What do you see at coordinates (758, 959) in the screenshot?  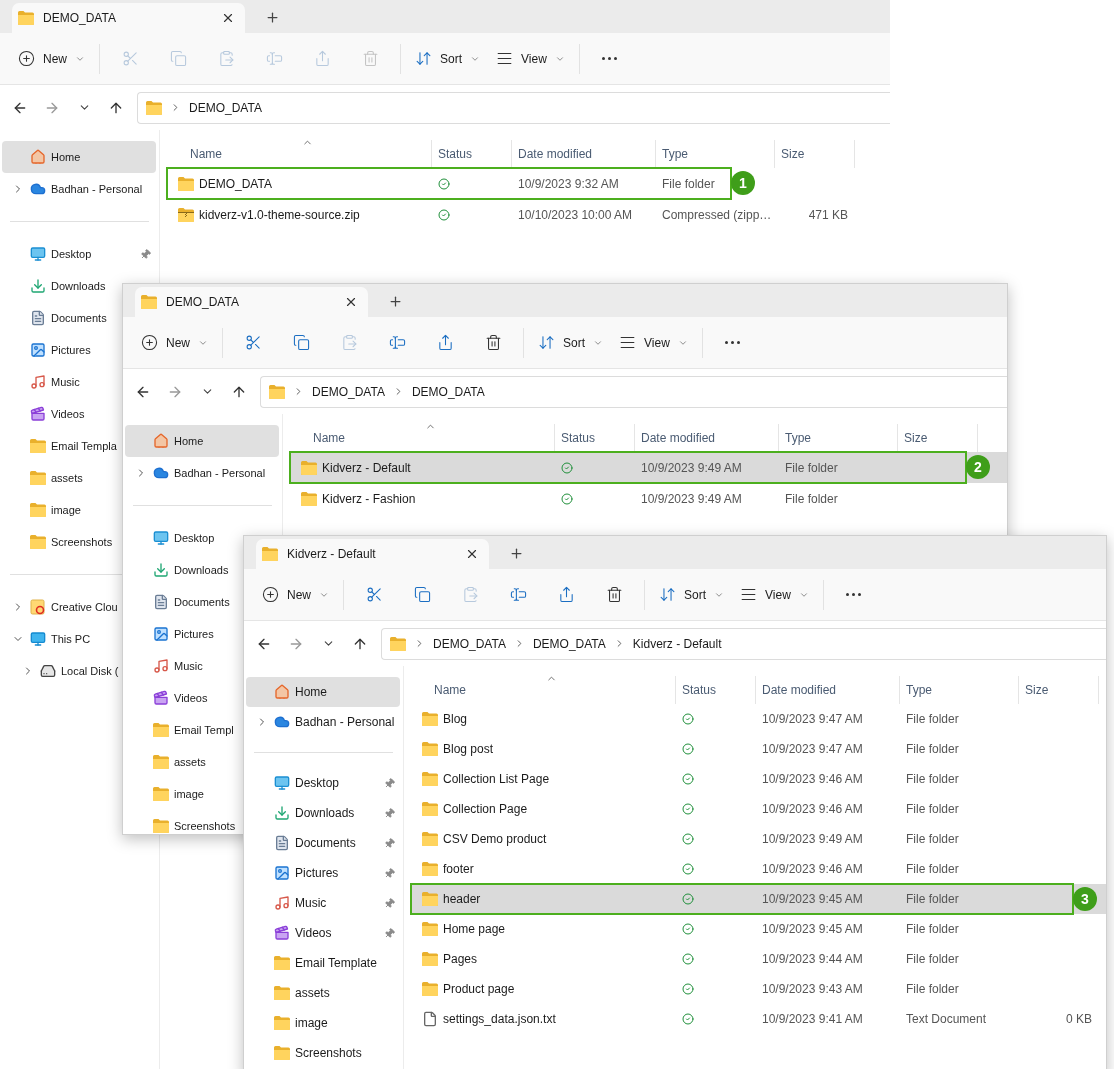 I see `file-row: Pages 10/9/2023 9:44 AM File folder` at bounding box center [758, 959].